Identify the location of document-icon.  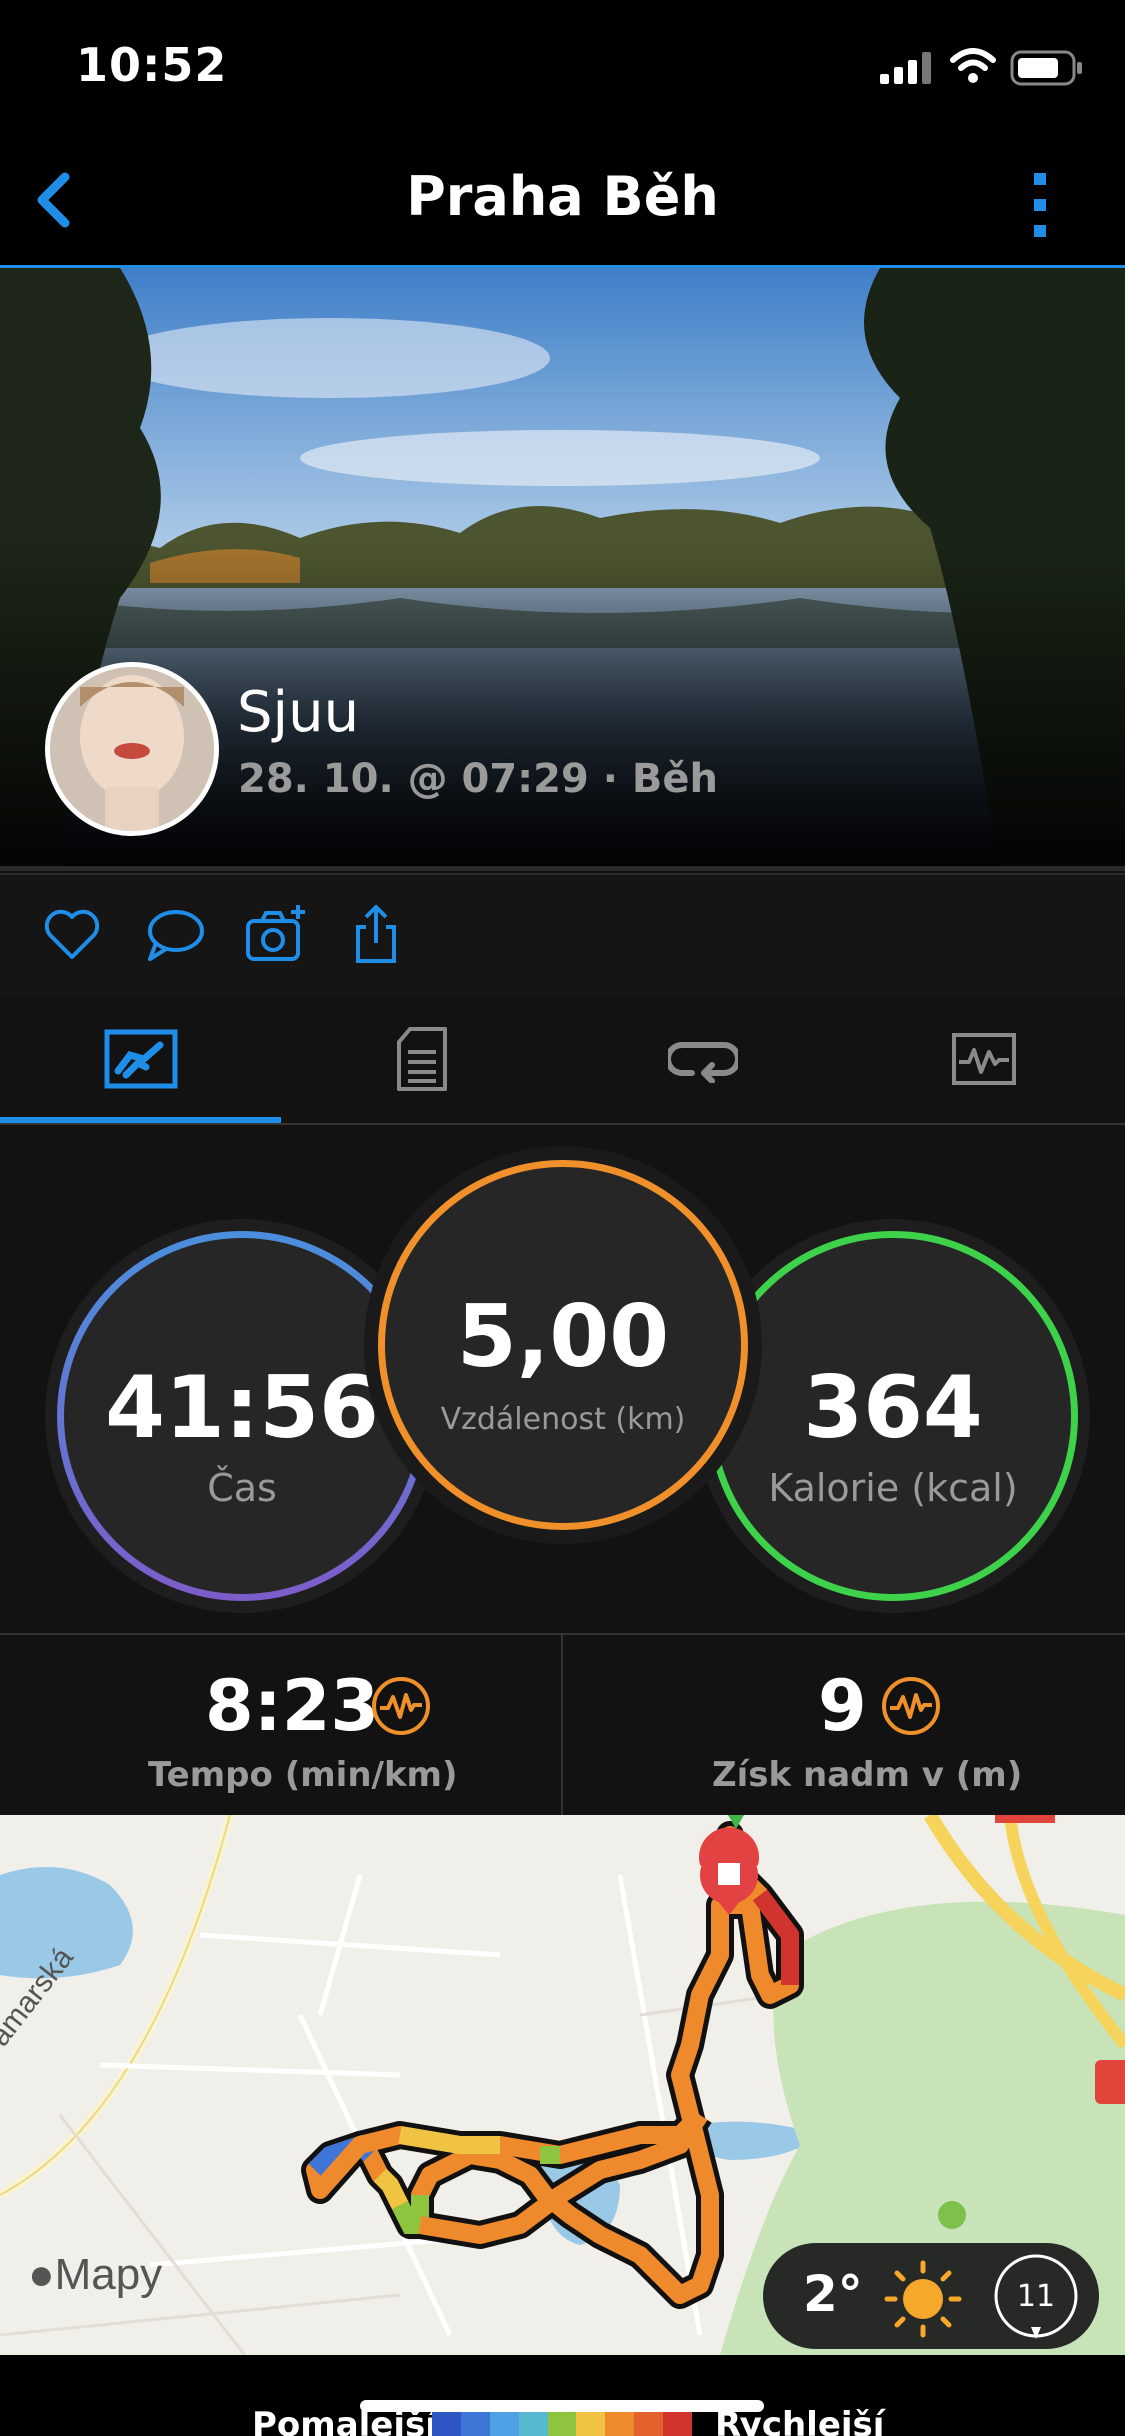
(421, 1059).